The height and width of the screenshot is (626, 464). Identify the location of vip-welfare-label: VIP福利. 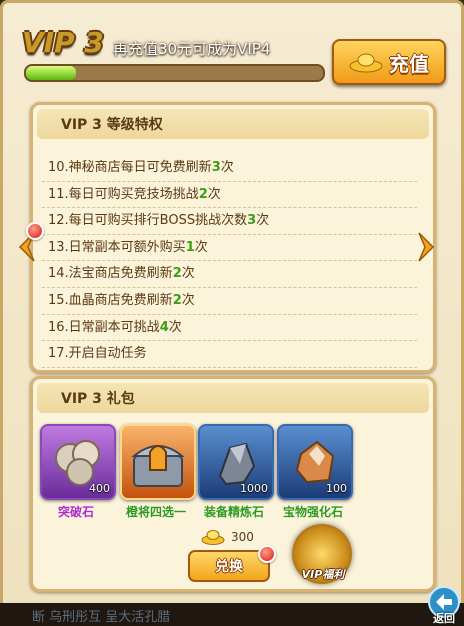
(323, 574).